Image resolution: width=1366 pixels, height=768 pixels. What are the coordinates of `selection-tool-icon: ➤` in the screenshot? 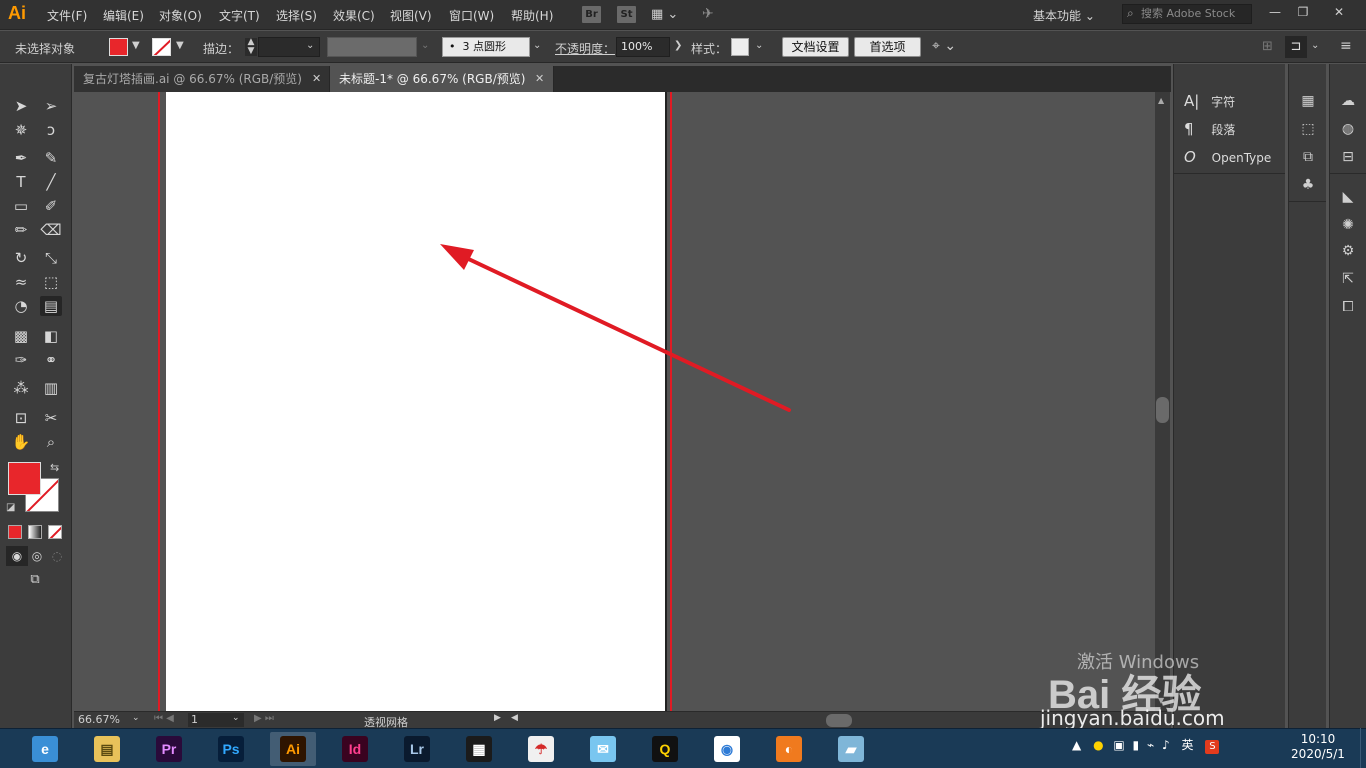 It's located at (21, 106).